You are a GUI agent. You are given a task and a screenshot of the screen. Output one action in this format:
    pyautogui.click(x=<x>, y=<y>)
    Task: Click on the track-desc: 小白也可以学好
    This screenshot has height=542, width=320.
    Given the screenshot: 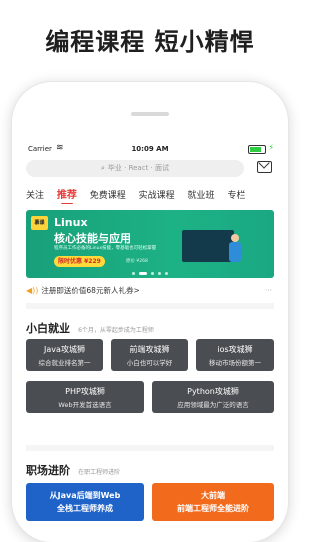 What is the action you would take?
    pyautogui.click(x=149, y=363)
    